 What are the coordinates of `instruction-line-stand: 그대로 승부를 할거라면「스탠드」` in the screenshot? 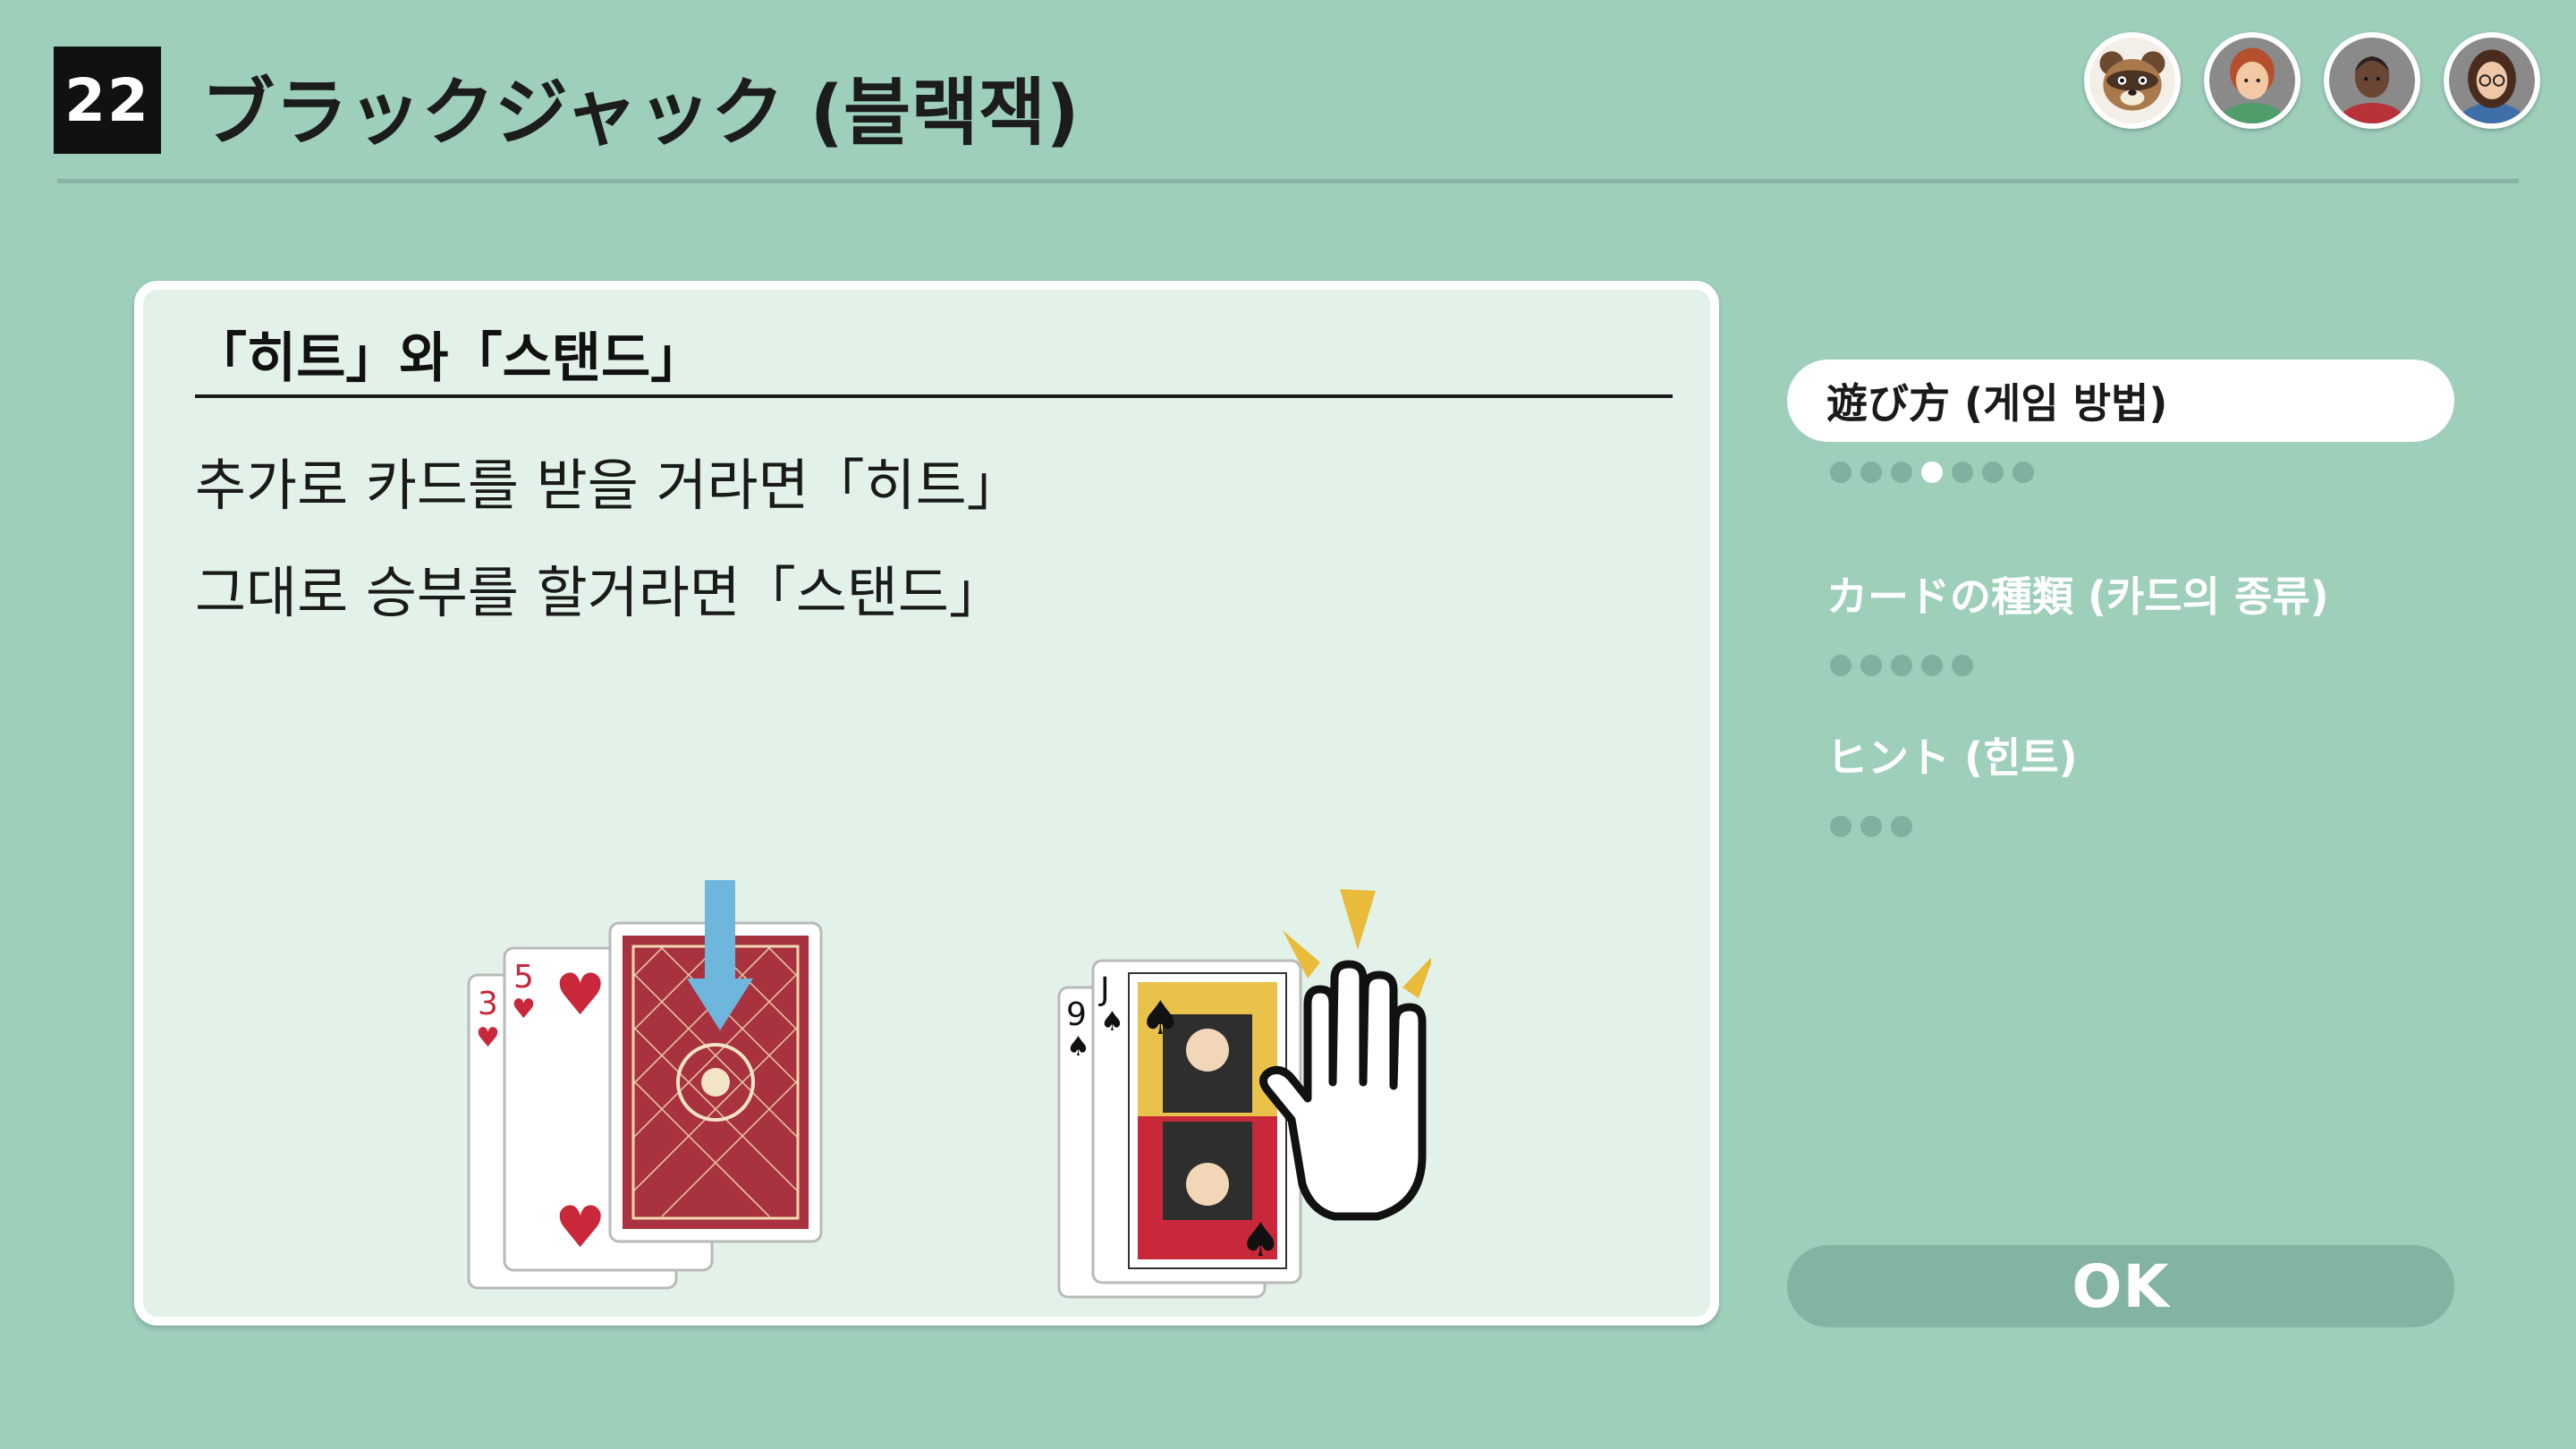 It's located at (599, 592).